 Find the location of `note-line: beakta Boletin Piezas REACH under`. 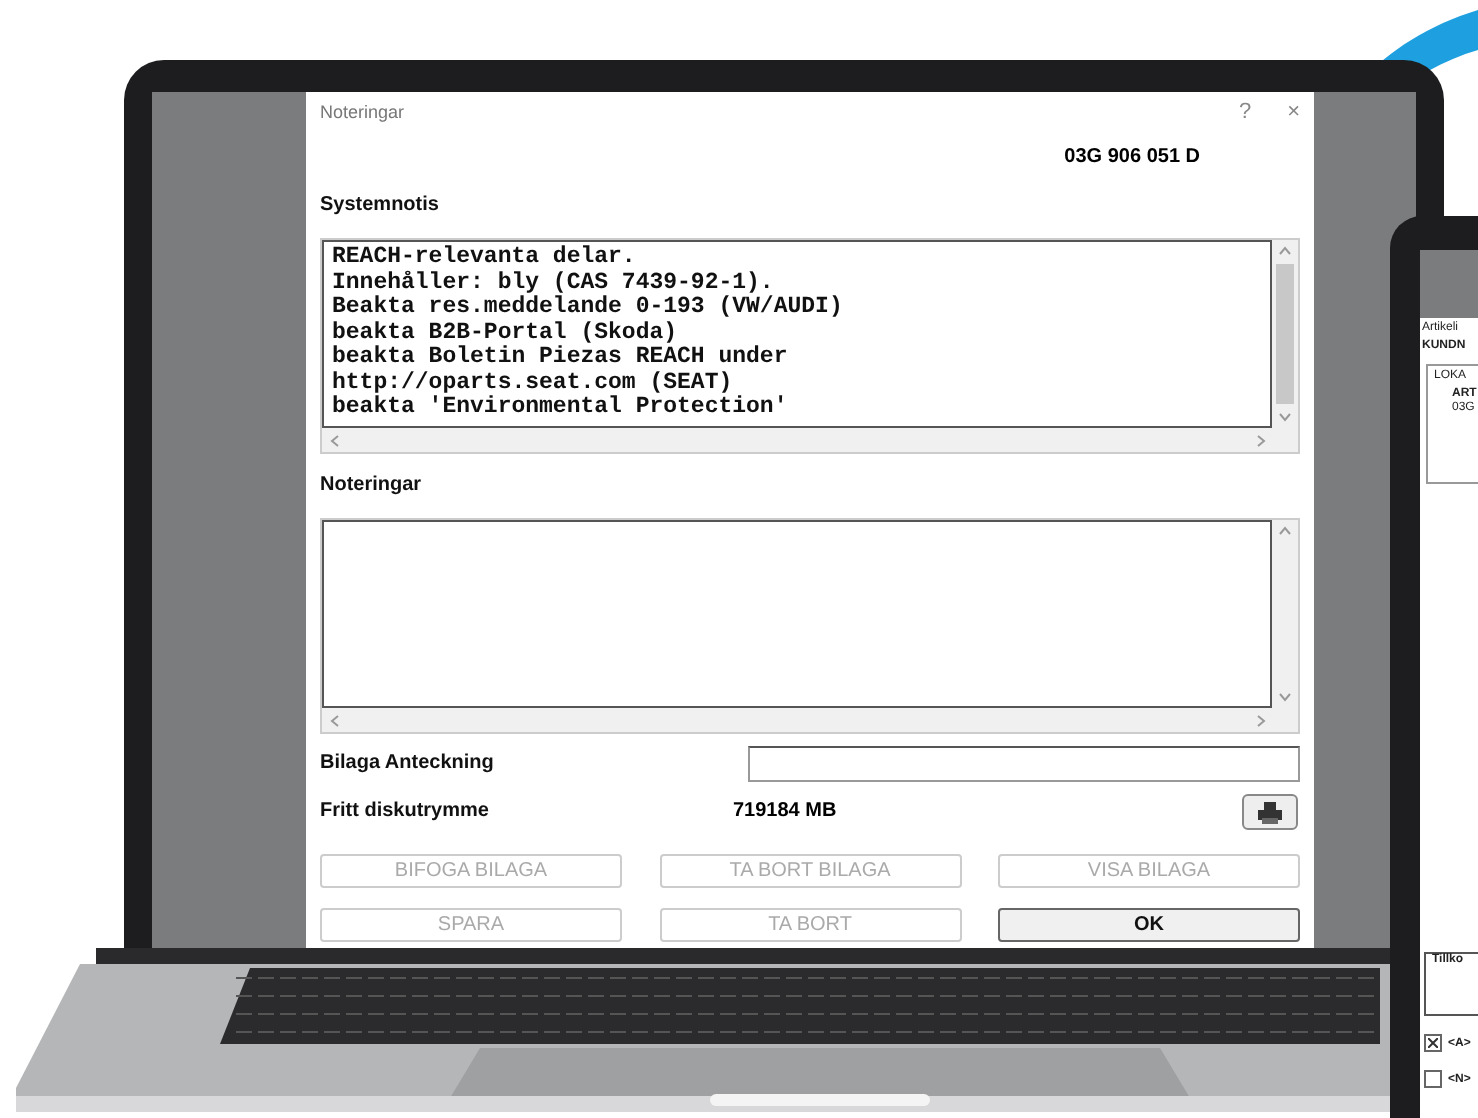

note-line: beakta Boletin Piezas REACH under is located at coordinates (561, 358).